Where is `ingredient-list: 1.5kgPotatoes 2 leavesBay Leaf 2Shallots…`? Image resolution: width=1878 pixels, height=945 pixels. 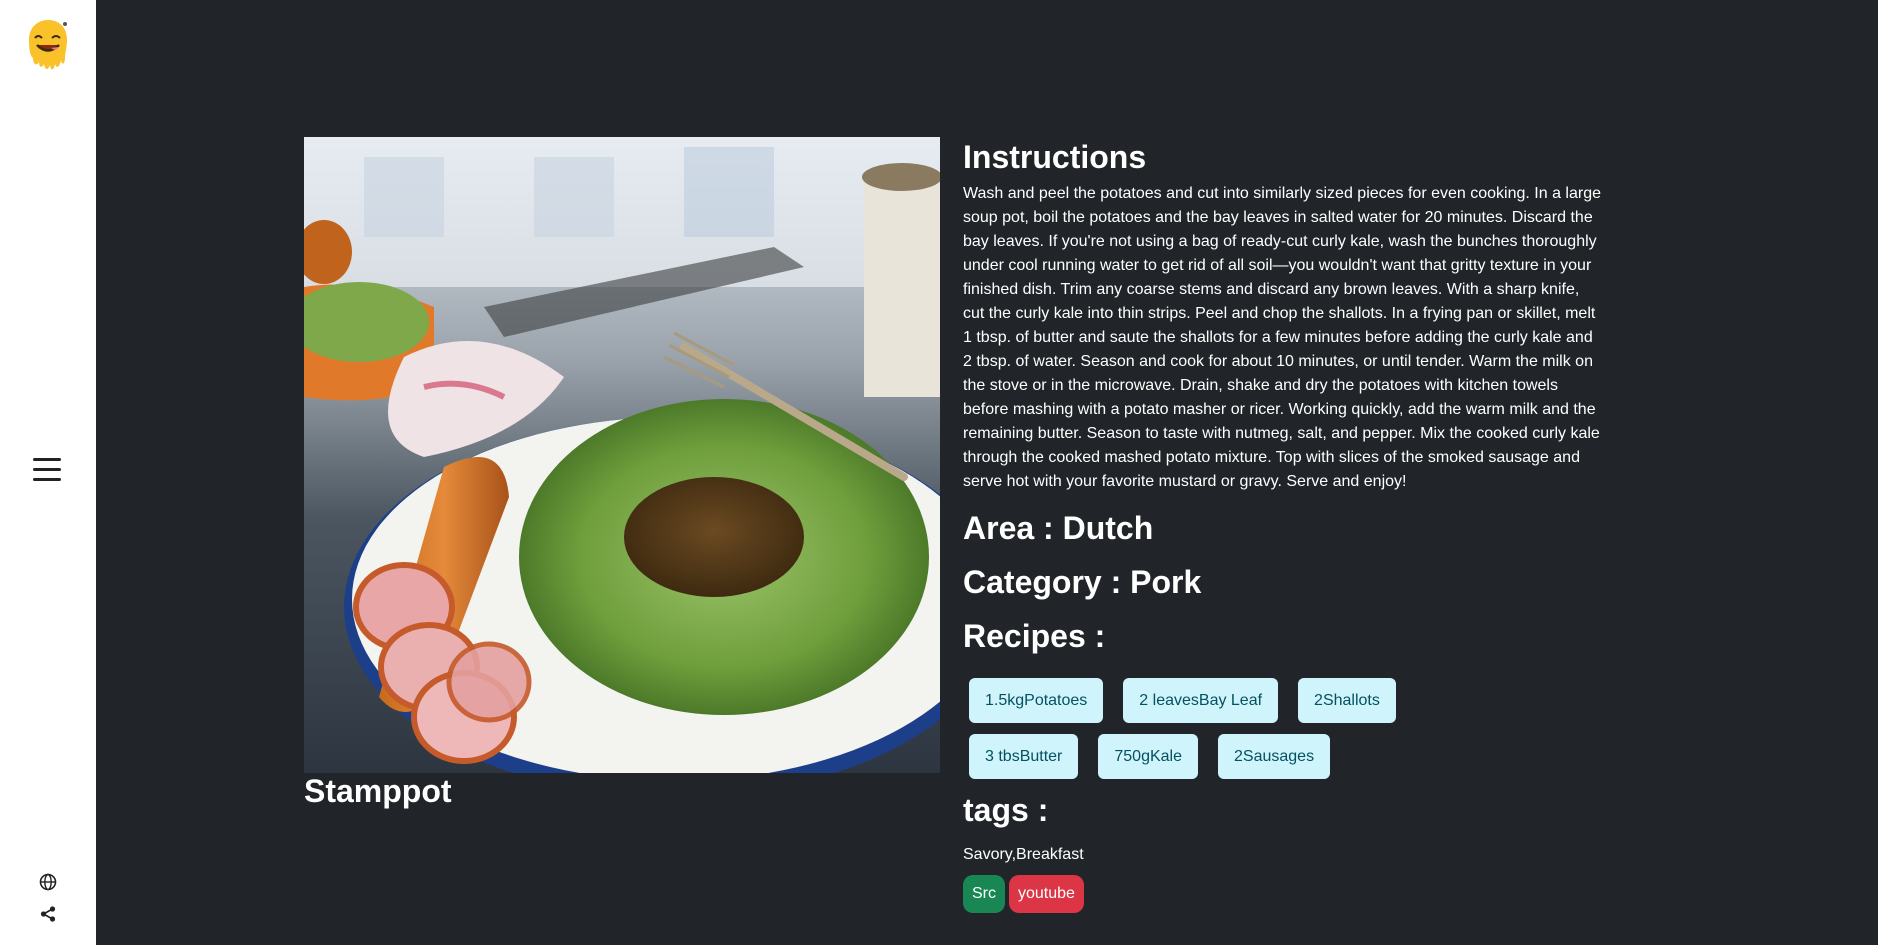 ingredient-list: 1.5kgPotatoes 2 leavesBay Leaf 2Shallots… is located at coordinates (1243, 734).